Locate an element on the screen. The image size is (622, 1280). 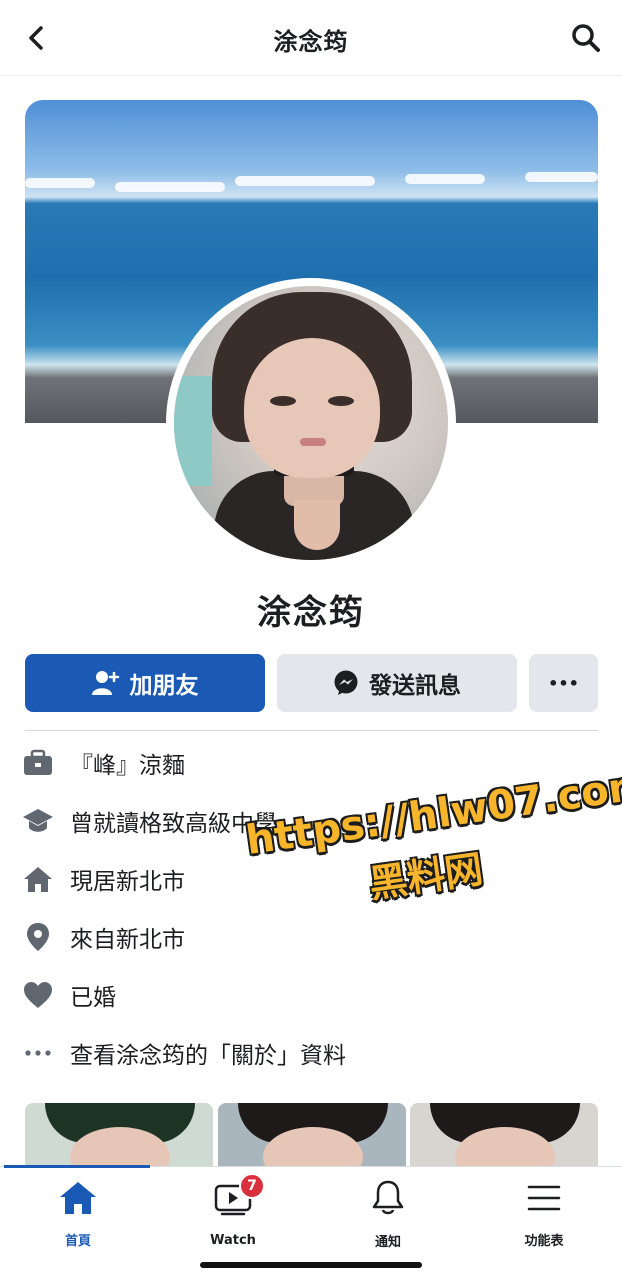
info-item-current-city: 現居新北市 is located at coordinates (302, 879).